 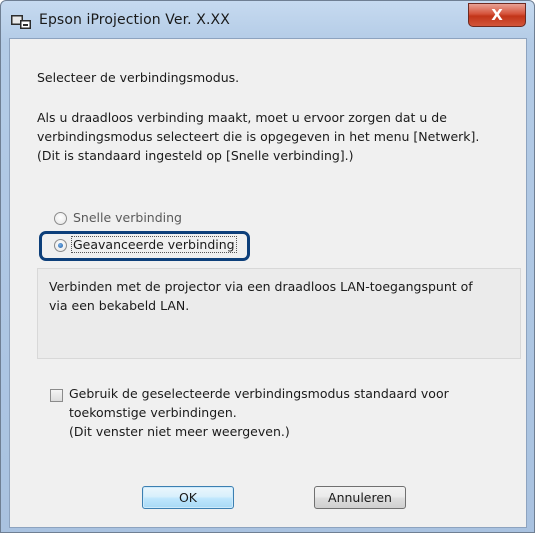 What do you see at coordinates (60, 218) in the screenshot?
I see `radio-snelle-verbinding` at bounding box center [60, 218].